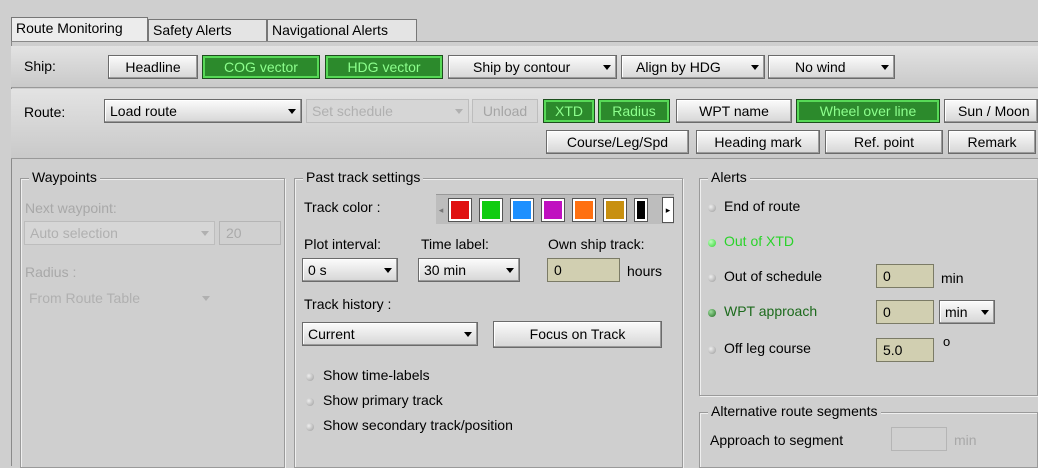 The height and width of the screenshot is (468, 1038). Describe the element at coordinates (51, 272) in the screenshot. I see `radius-label: Radius :` at that location.